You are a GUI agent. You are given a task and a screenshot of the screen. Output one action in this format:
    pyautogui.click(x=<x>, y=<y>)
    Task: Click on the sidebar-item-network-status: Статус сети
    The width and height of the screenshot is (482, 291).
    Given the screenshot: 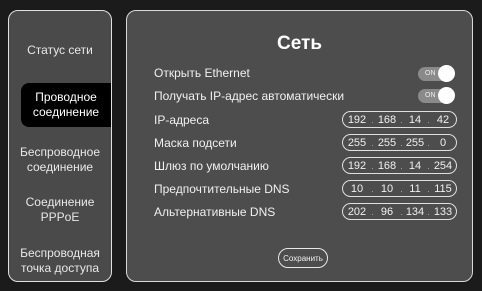 What is the action you would take?
    pyautogui.click(x=60, y=50)
    